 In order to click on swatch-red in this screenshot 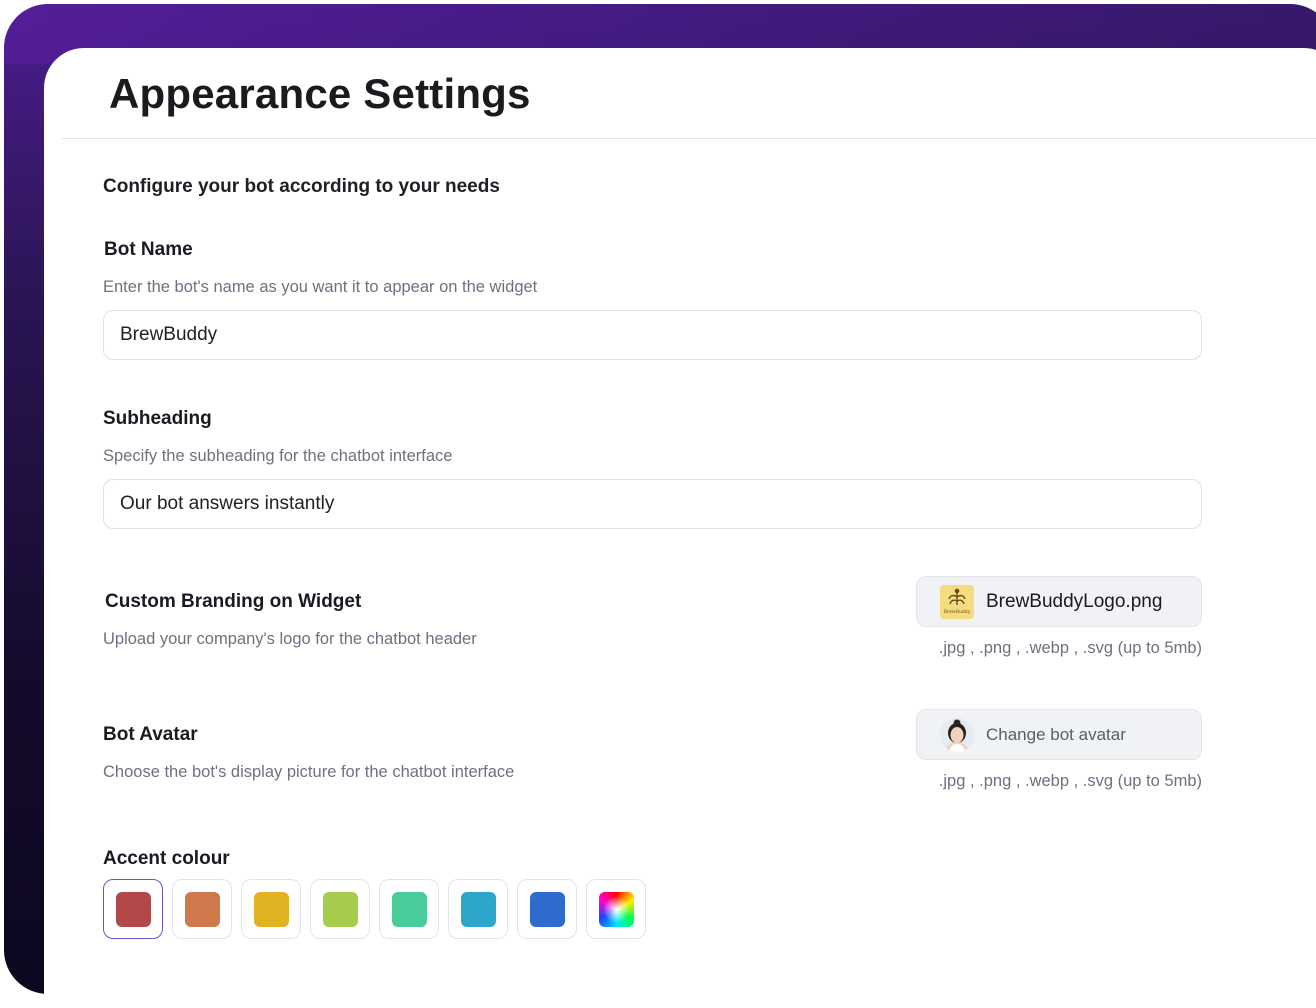, I will do `click(133, 909)`.